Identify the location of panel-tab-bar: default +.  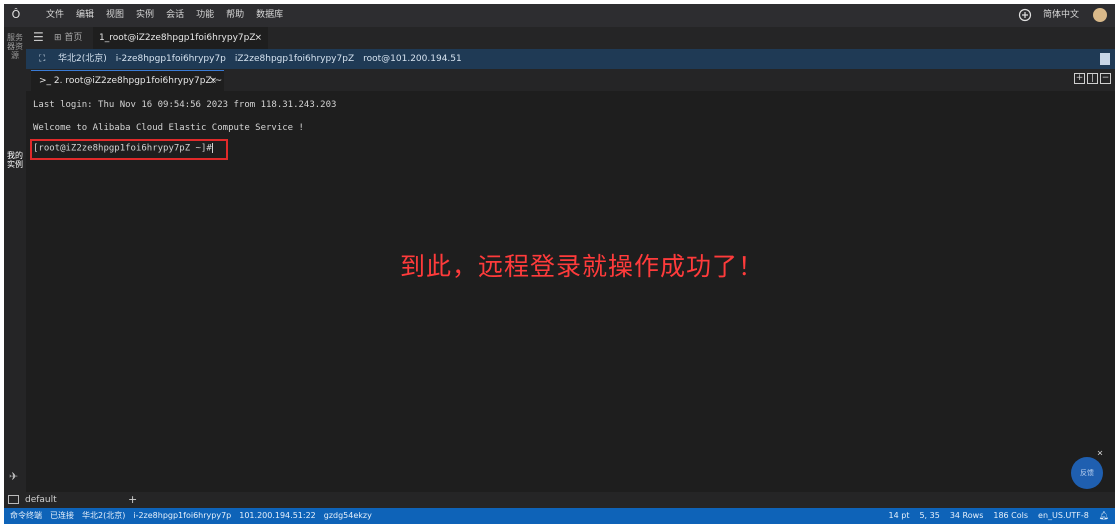
(559, 500).